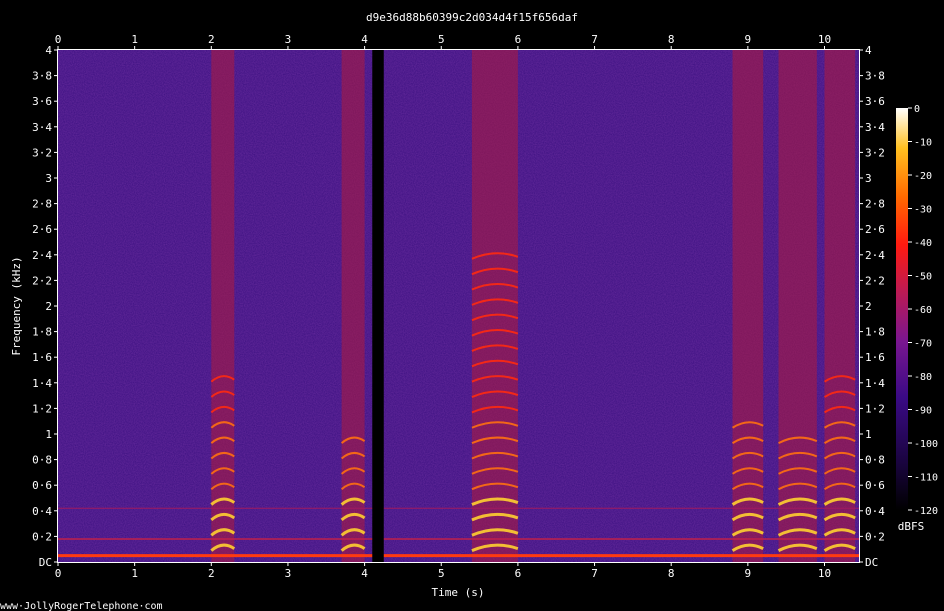 Image resolution: width=944 pixels, height=611 pixels. What do you see at coordinates (518, 573) in the screenshot?
I see `x-tick-label: 6` at bounding box center [518, 573].